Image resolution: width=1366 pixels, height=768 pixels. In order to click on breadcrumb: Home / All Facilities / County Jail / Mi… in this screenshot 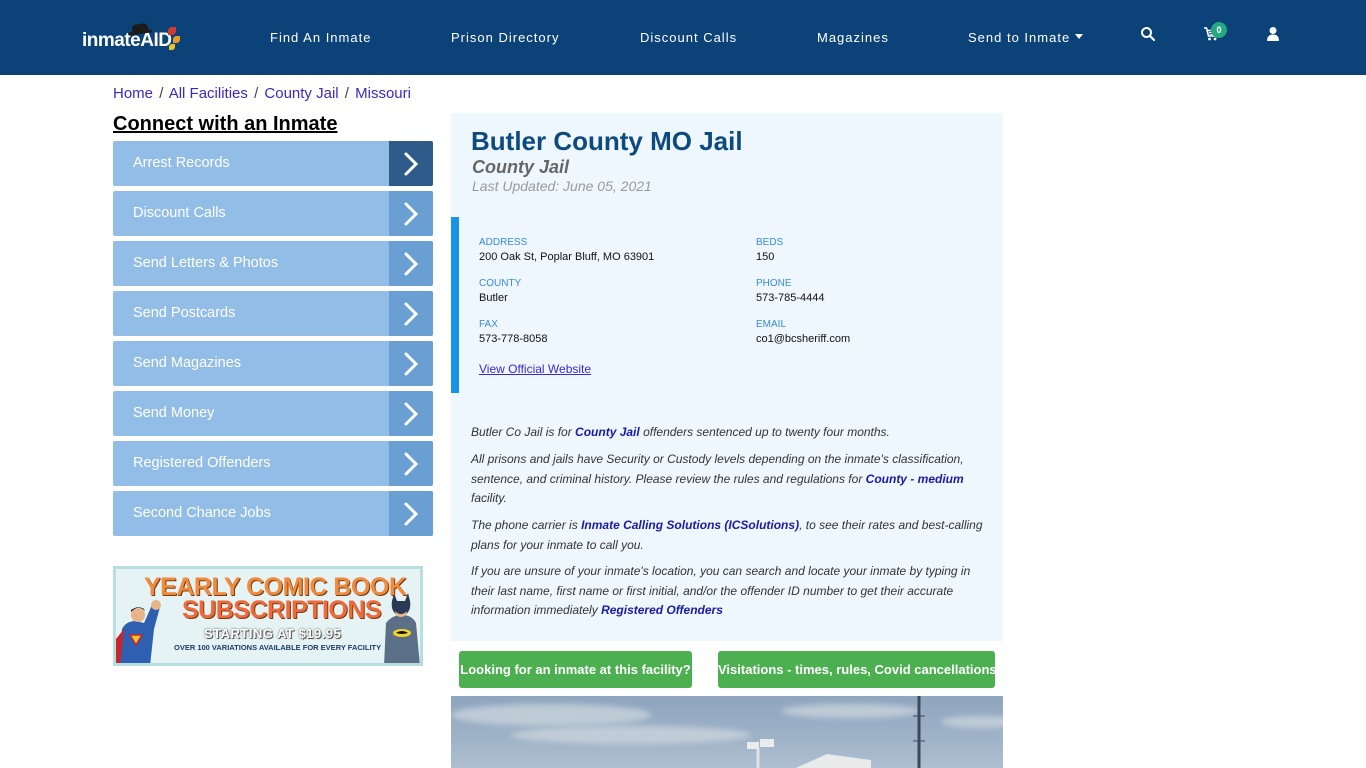, I will do `click(262, 93)`.